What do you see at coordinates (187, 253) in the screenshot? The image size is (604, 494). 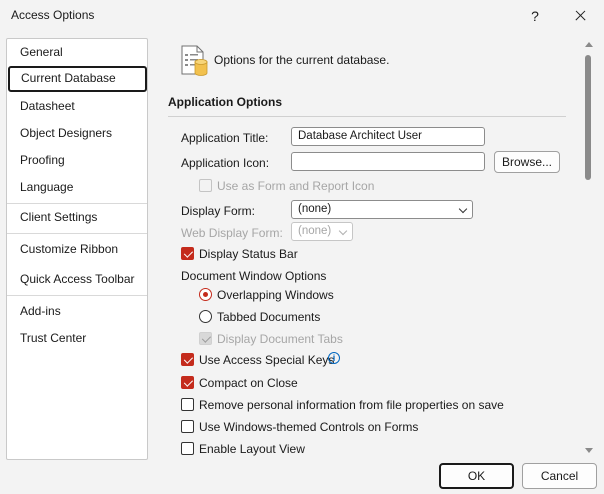 I see `display-status-bar-checkbox` at bounding box center [187, 253].